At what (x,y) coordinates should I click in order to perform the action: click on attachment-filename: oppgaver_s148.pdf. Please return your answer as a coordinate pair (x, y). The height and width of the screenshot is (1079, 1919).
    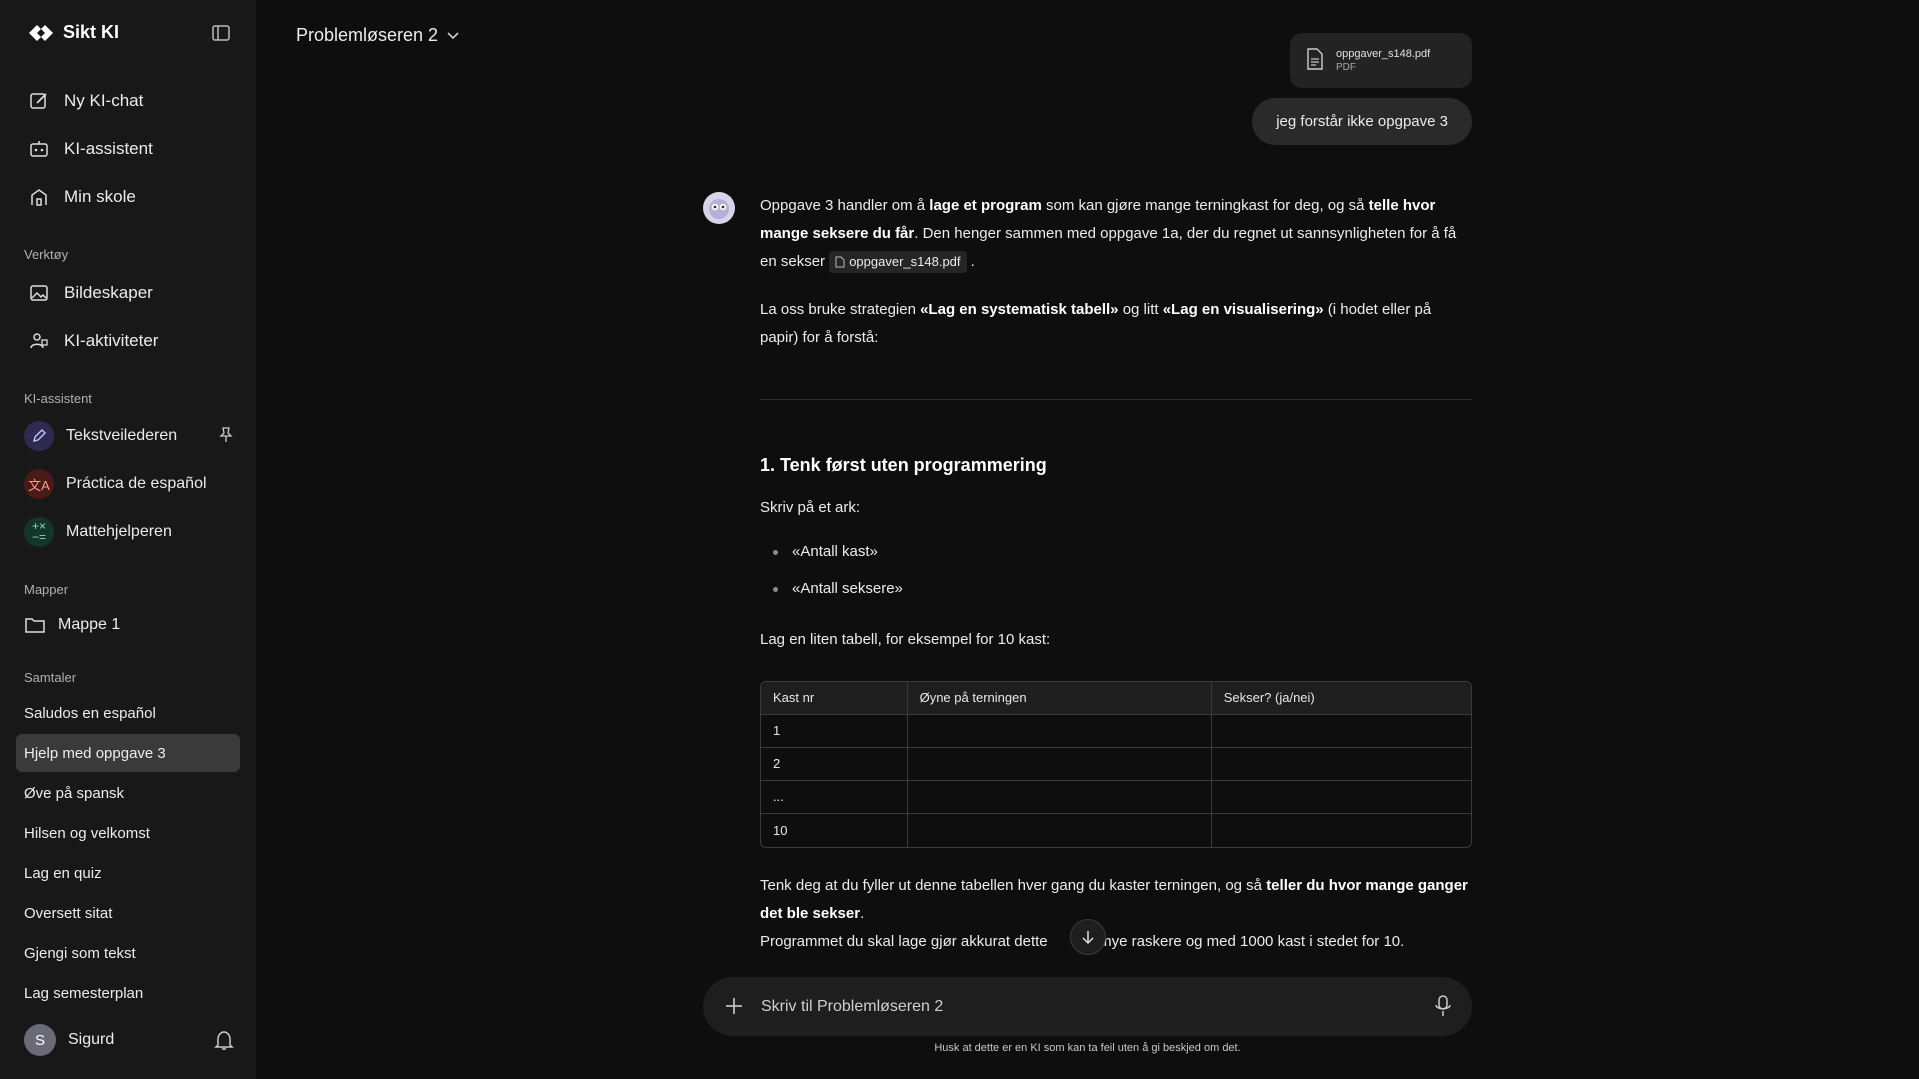
    Looking at the image, I should click on (1383, 54).